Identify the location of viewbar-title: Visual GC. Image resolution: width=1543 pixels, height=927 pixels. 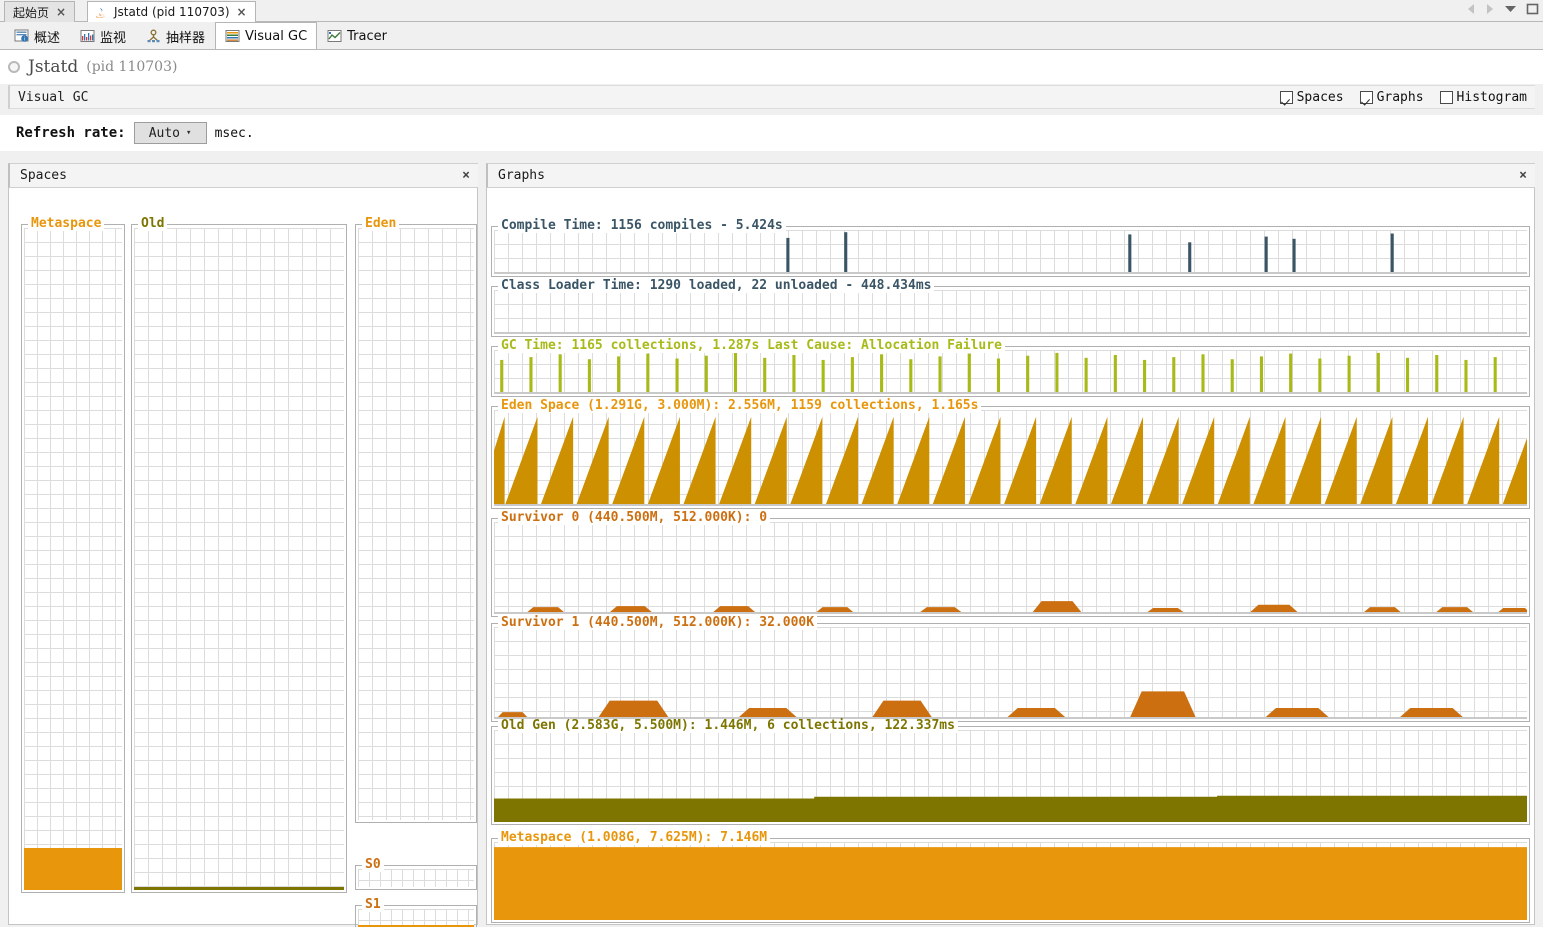
(53, 97).